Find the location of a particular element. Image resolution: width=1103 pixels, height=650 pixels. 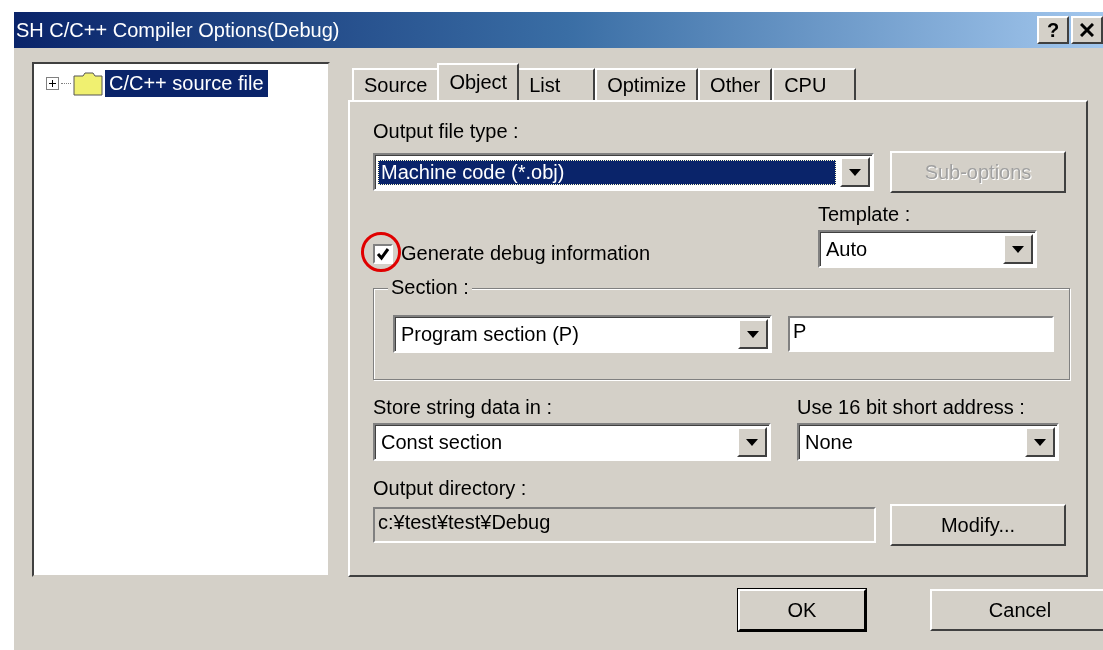

tab: Other is located at coordinates (735, 84).